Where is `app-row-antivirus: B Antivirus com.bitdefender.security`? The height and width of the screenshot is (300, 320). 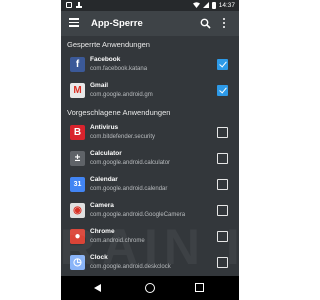
app-row-antivirus: B Antivirus com.bitdefender.security is located at coordinates (150, 133).